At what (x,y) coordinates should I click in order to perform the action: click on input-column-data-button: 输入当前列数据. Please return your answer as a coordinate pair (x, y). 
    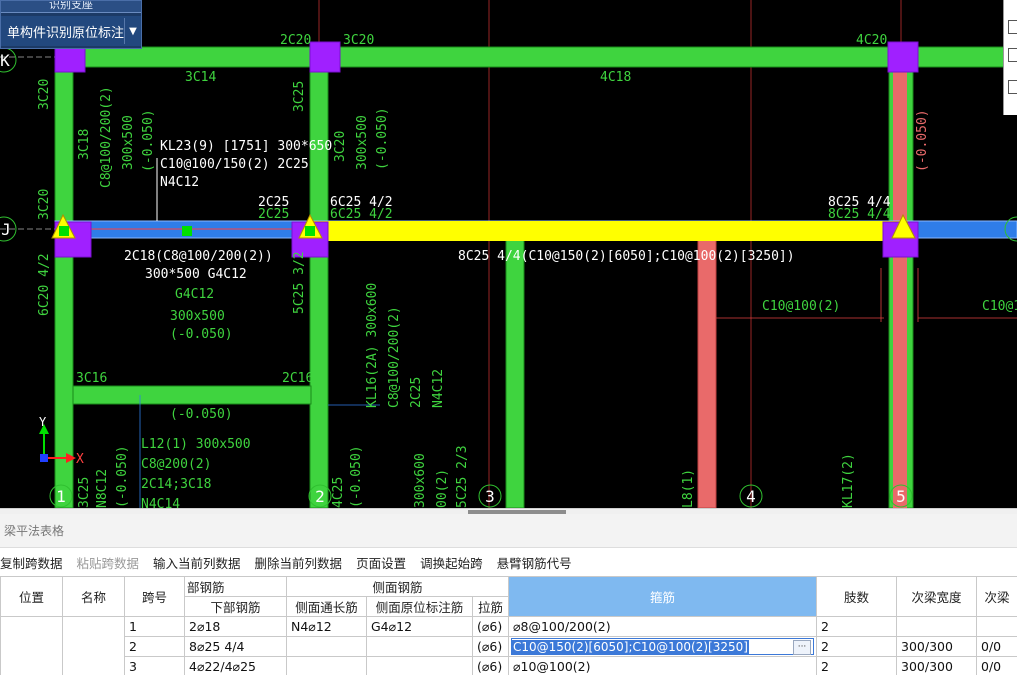
    Looking at the image, I should click on (197, 562).